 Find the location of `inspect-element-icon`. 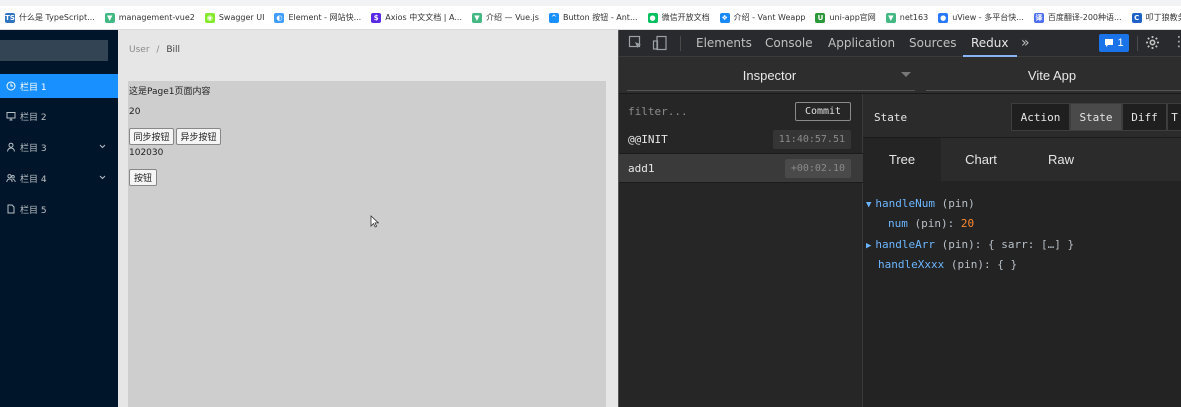

inspect-element-icon is located at coordinates (635, 44).